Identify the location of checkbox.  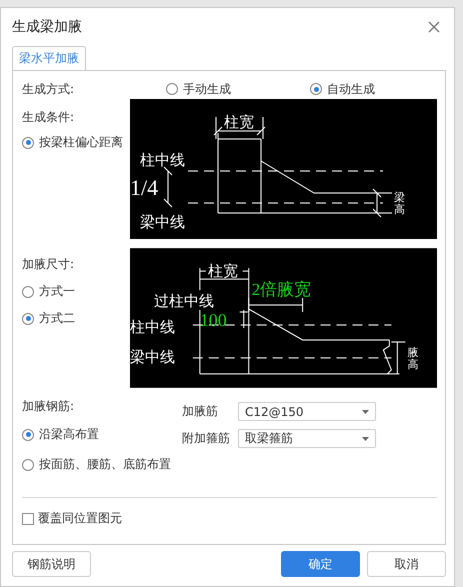
(28, 518).